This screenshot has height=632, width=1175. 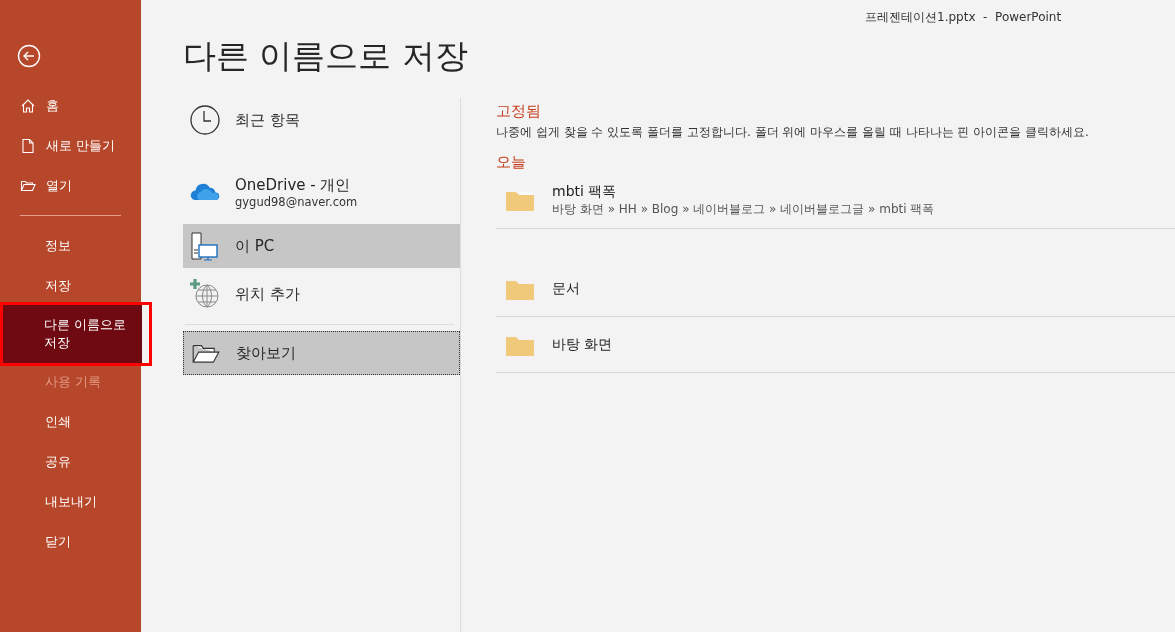 What do you see at coordinates (72, 334) in the screenshot?
I see `sidebar-item: 다른 이름으로 저장` at bounding box center [72, 334].